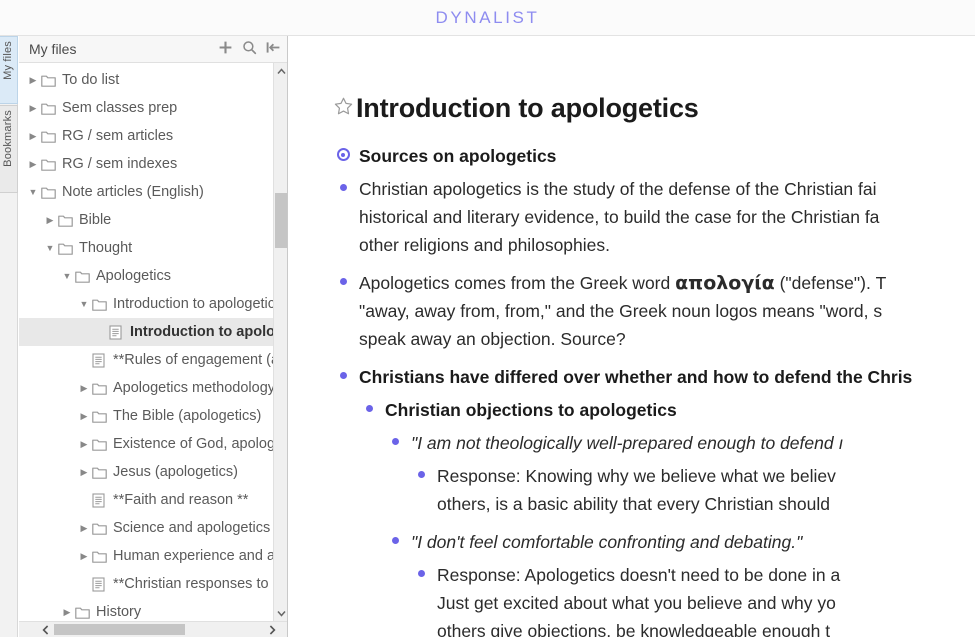 The width and height of the screenshot is (975, 637). Describe the element at coordinates (119, 612) in the screenshot. I see `tree-item-label: History` at that location.